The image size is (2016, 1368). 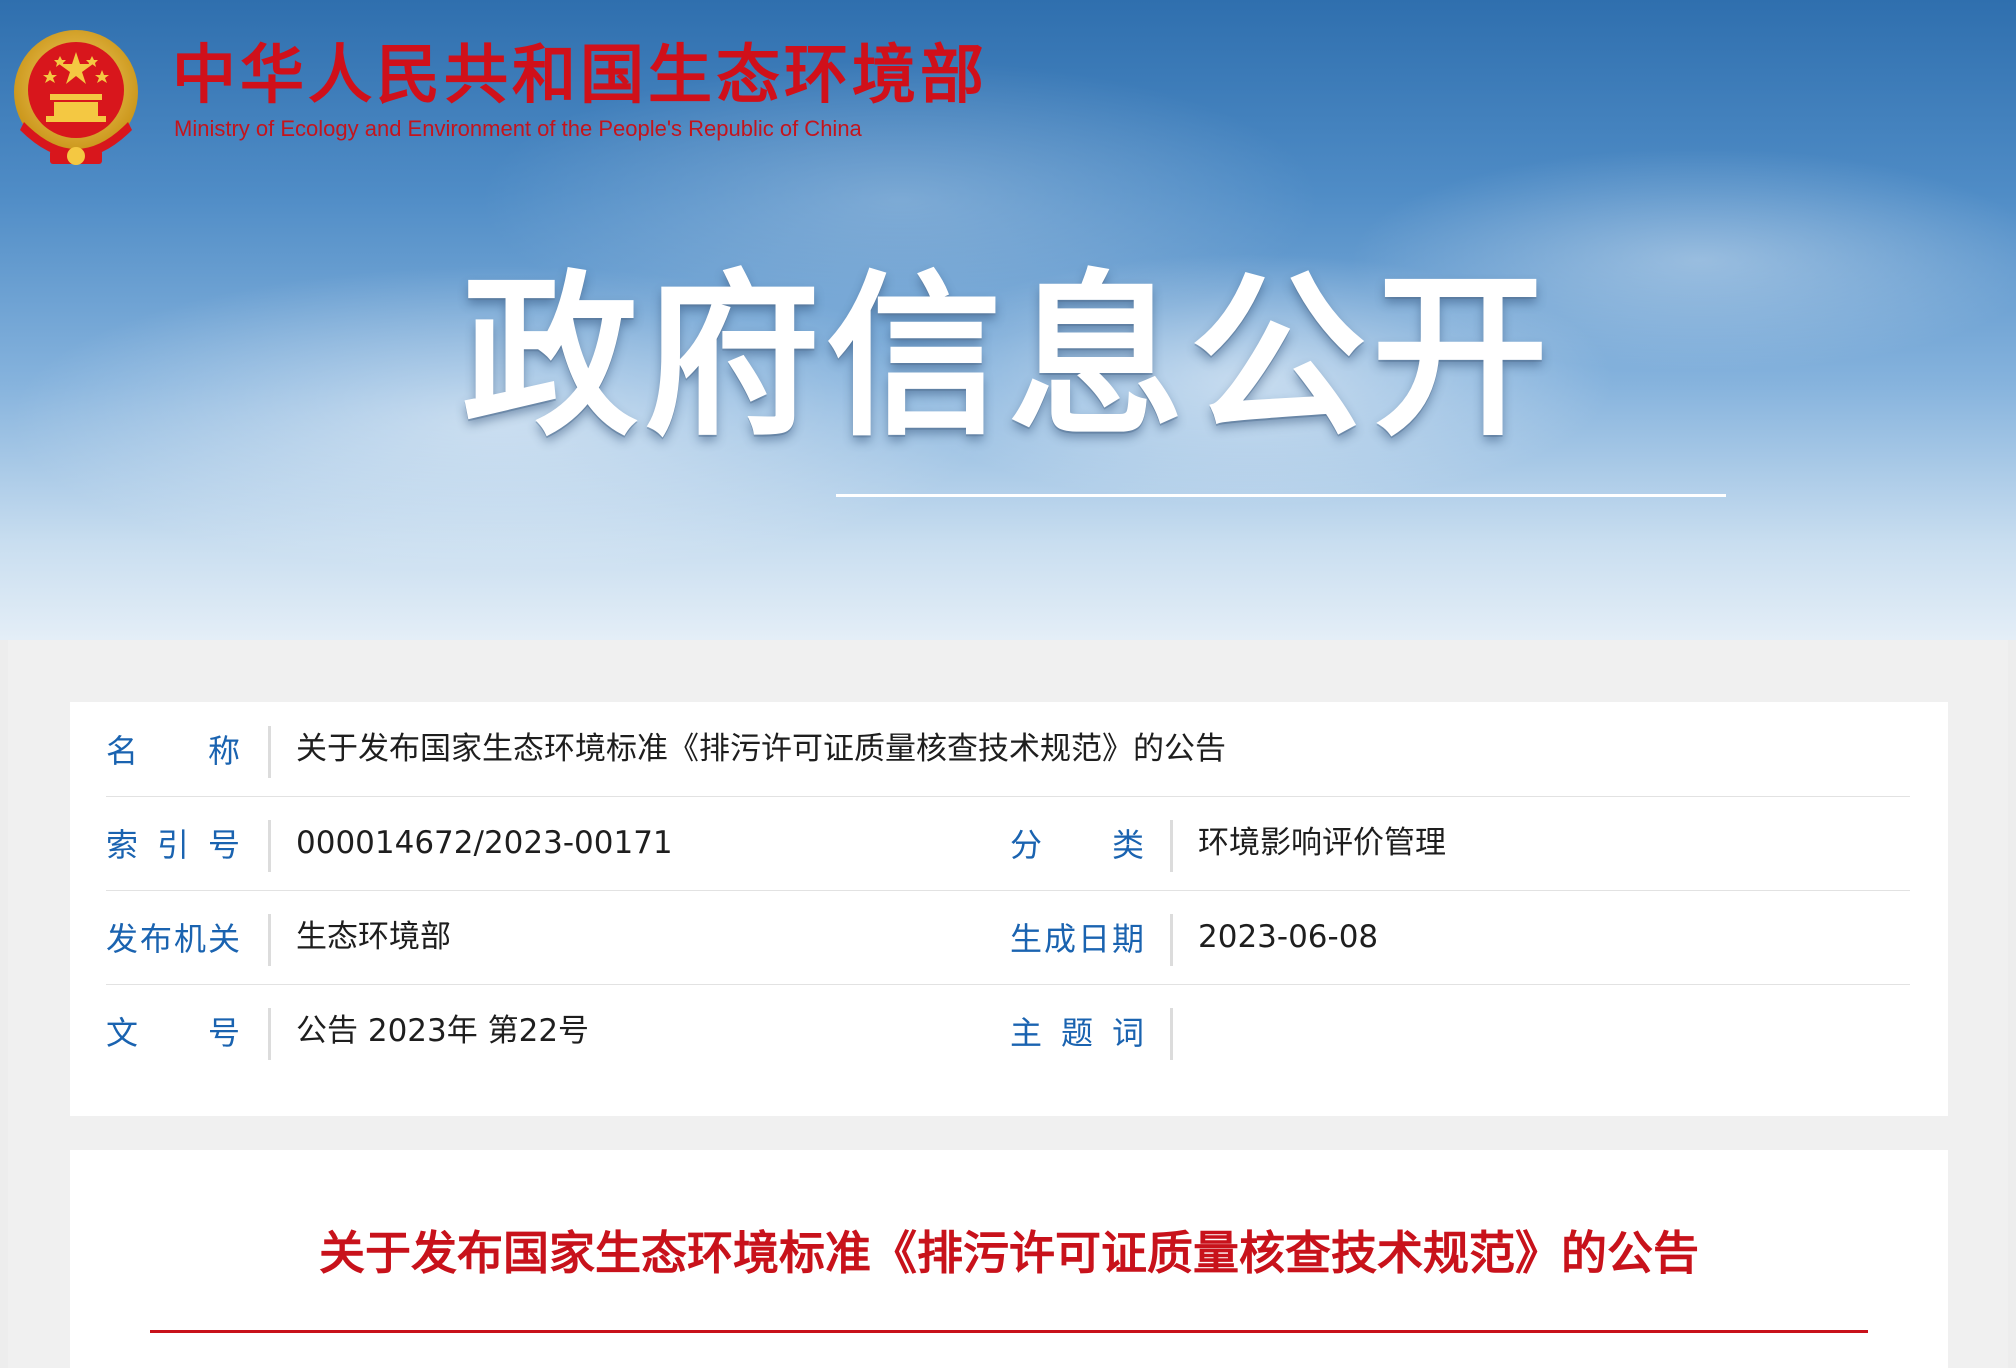 I want to click on meta-label-issuer: 发布机关, so click(x=173, y=939).